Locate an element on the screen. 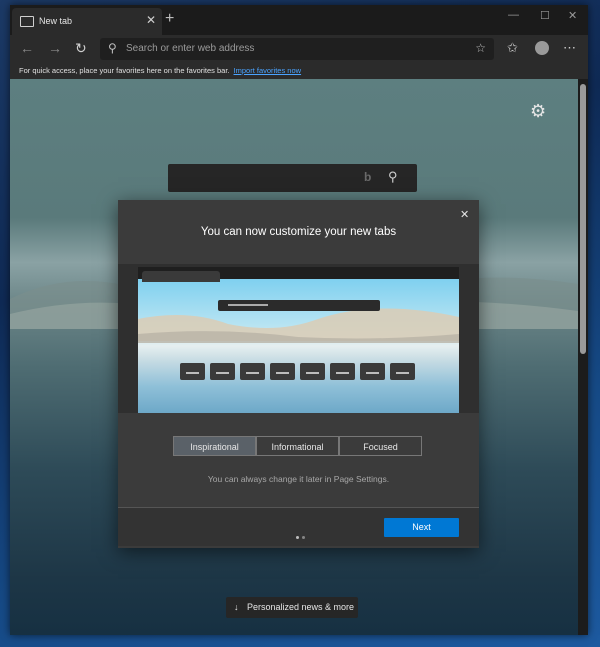 Image resolution: width=600 pixels, height=647 pixels. tab-new-tab: New tab ✕ is located at coordinates (87, 21).